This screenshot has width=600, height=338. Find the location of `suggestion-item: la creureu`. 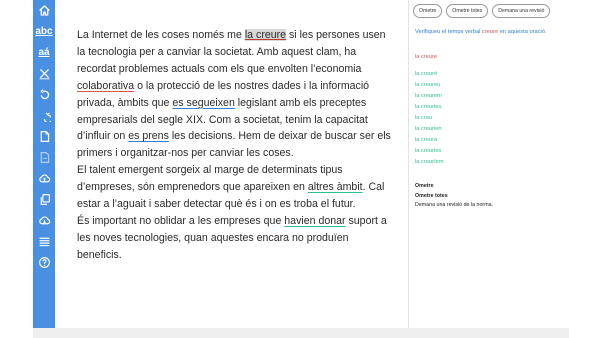

suggestion-item: la creureu is located at coordinates (492, 85).